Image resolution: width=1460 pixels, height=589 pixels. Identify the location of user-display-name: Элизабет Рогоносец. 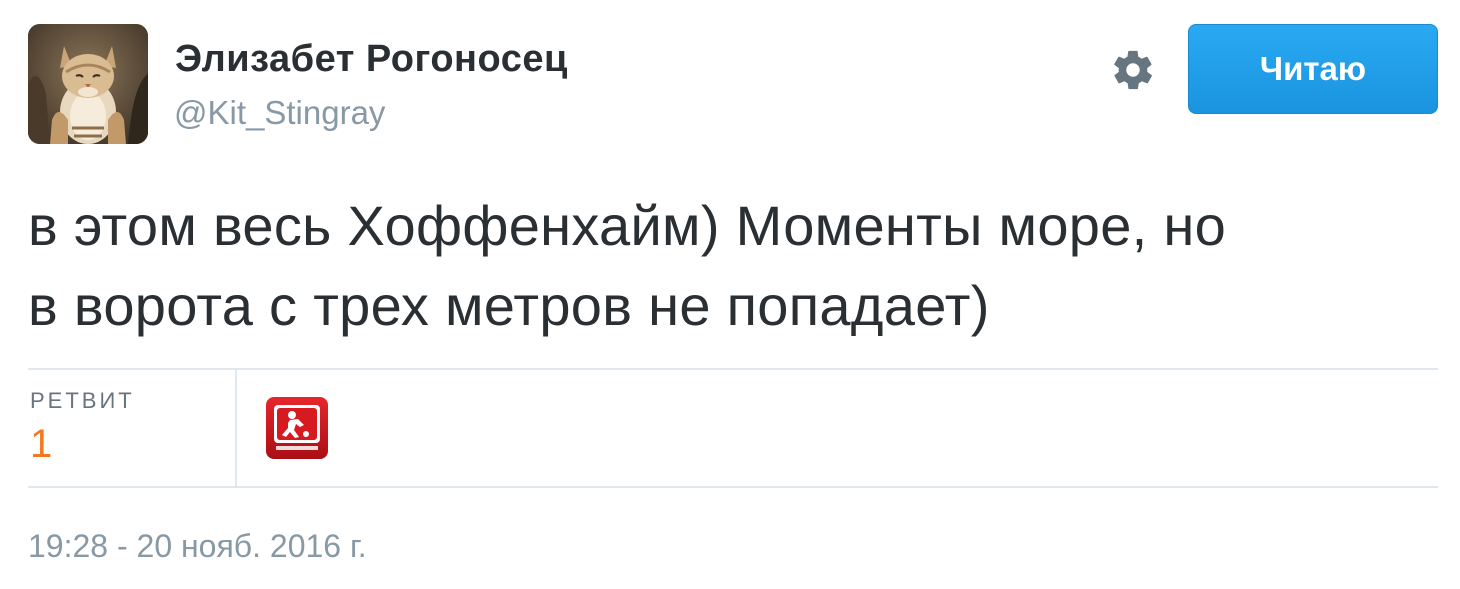
(371, 59).